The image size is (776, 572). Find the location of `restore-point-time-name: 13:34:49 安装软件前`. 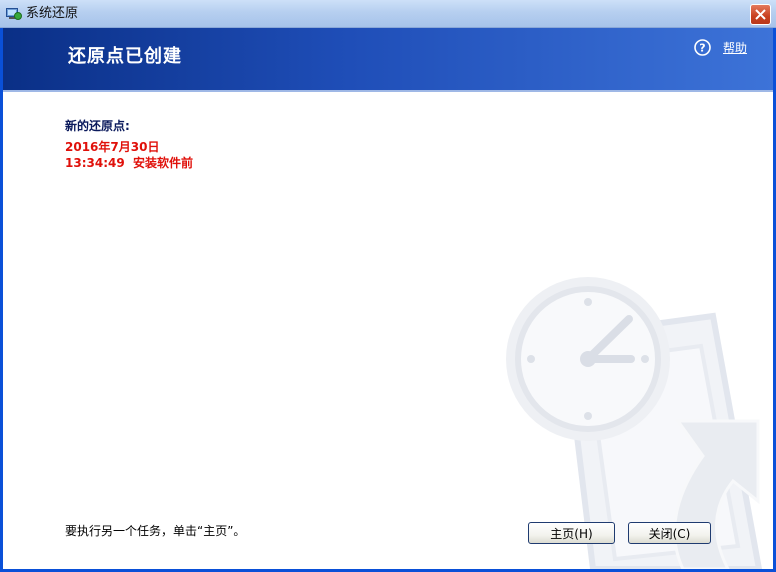

restore-point-time-name: 13:34:49 安装软件前 is located at coordinates (129, 163).